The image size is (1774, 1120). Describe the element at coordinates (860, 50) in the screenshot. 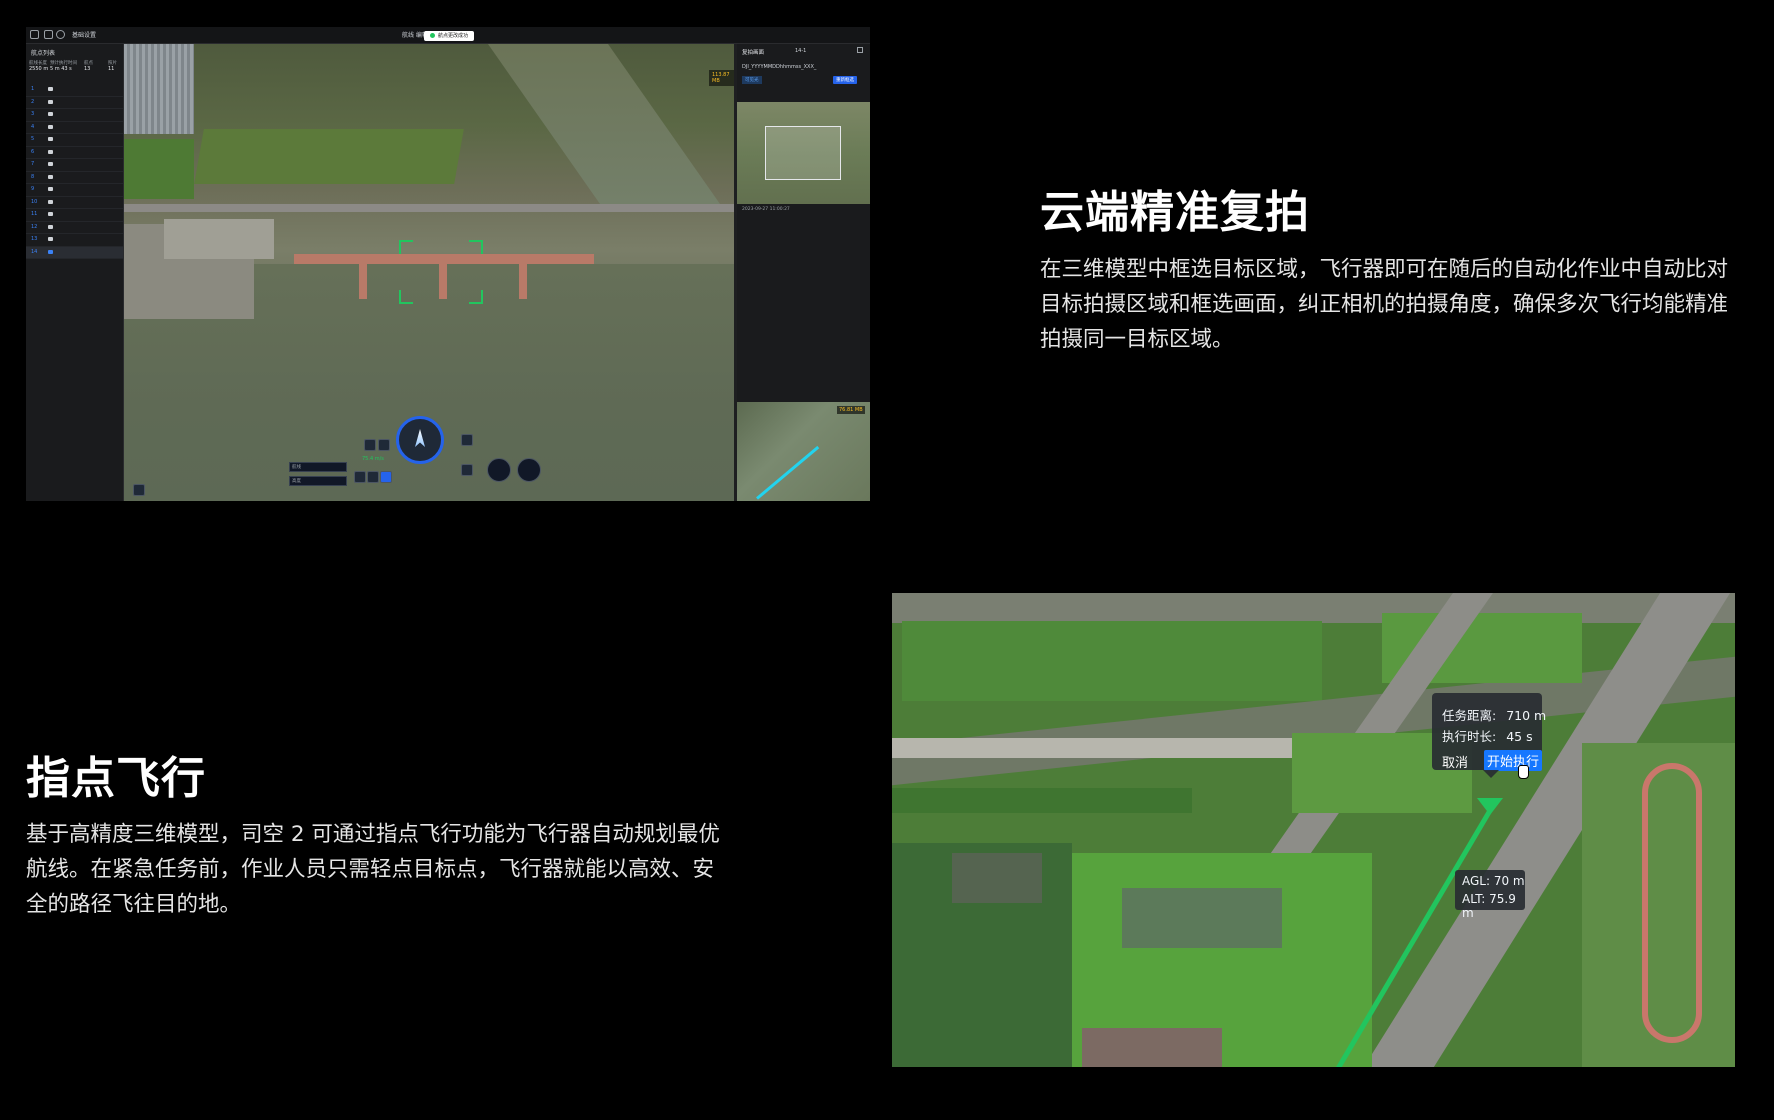

I see `pin-icon` at that location.